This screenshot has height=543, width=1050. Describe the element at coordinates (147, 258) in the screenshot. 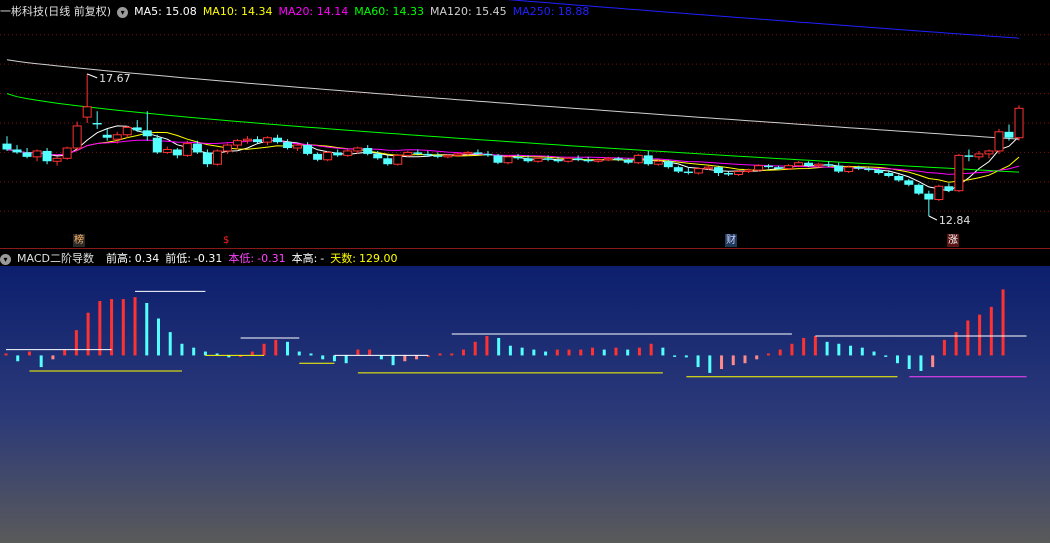

I see `stat-value: 0.34` at that location.